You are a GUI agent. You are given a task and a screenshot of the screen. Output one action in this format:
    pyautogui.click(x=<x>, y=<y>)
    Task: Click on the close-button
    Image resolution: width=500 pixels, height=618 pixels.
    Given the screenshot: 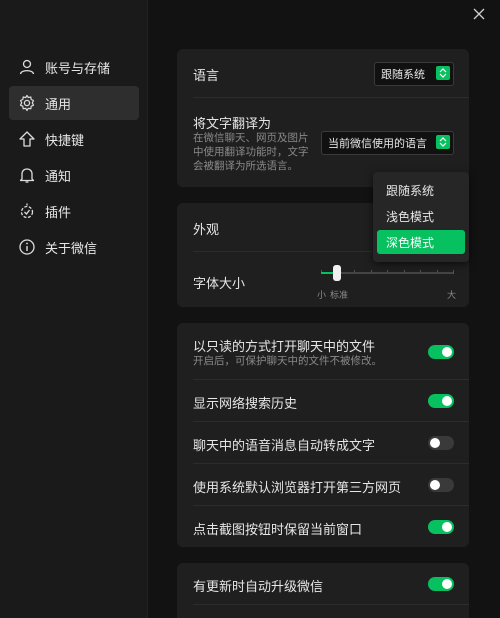 What is the action you would take?
    pyautogui.click(x=479, y=14)
    